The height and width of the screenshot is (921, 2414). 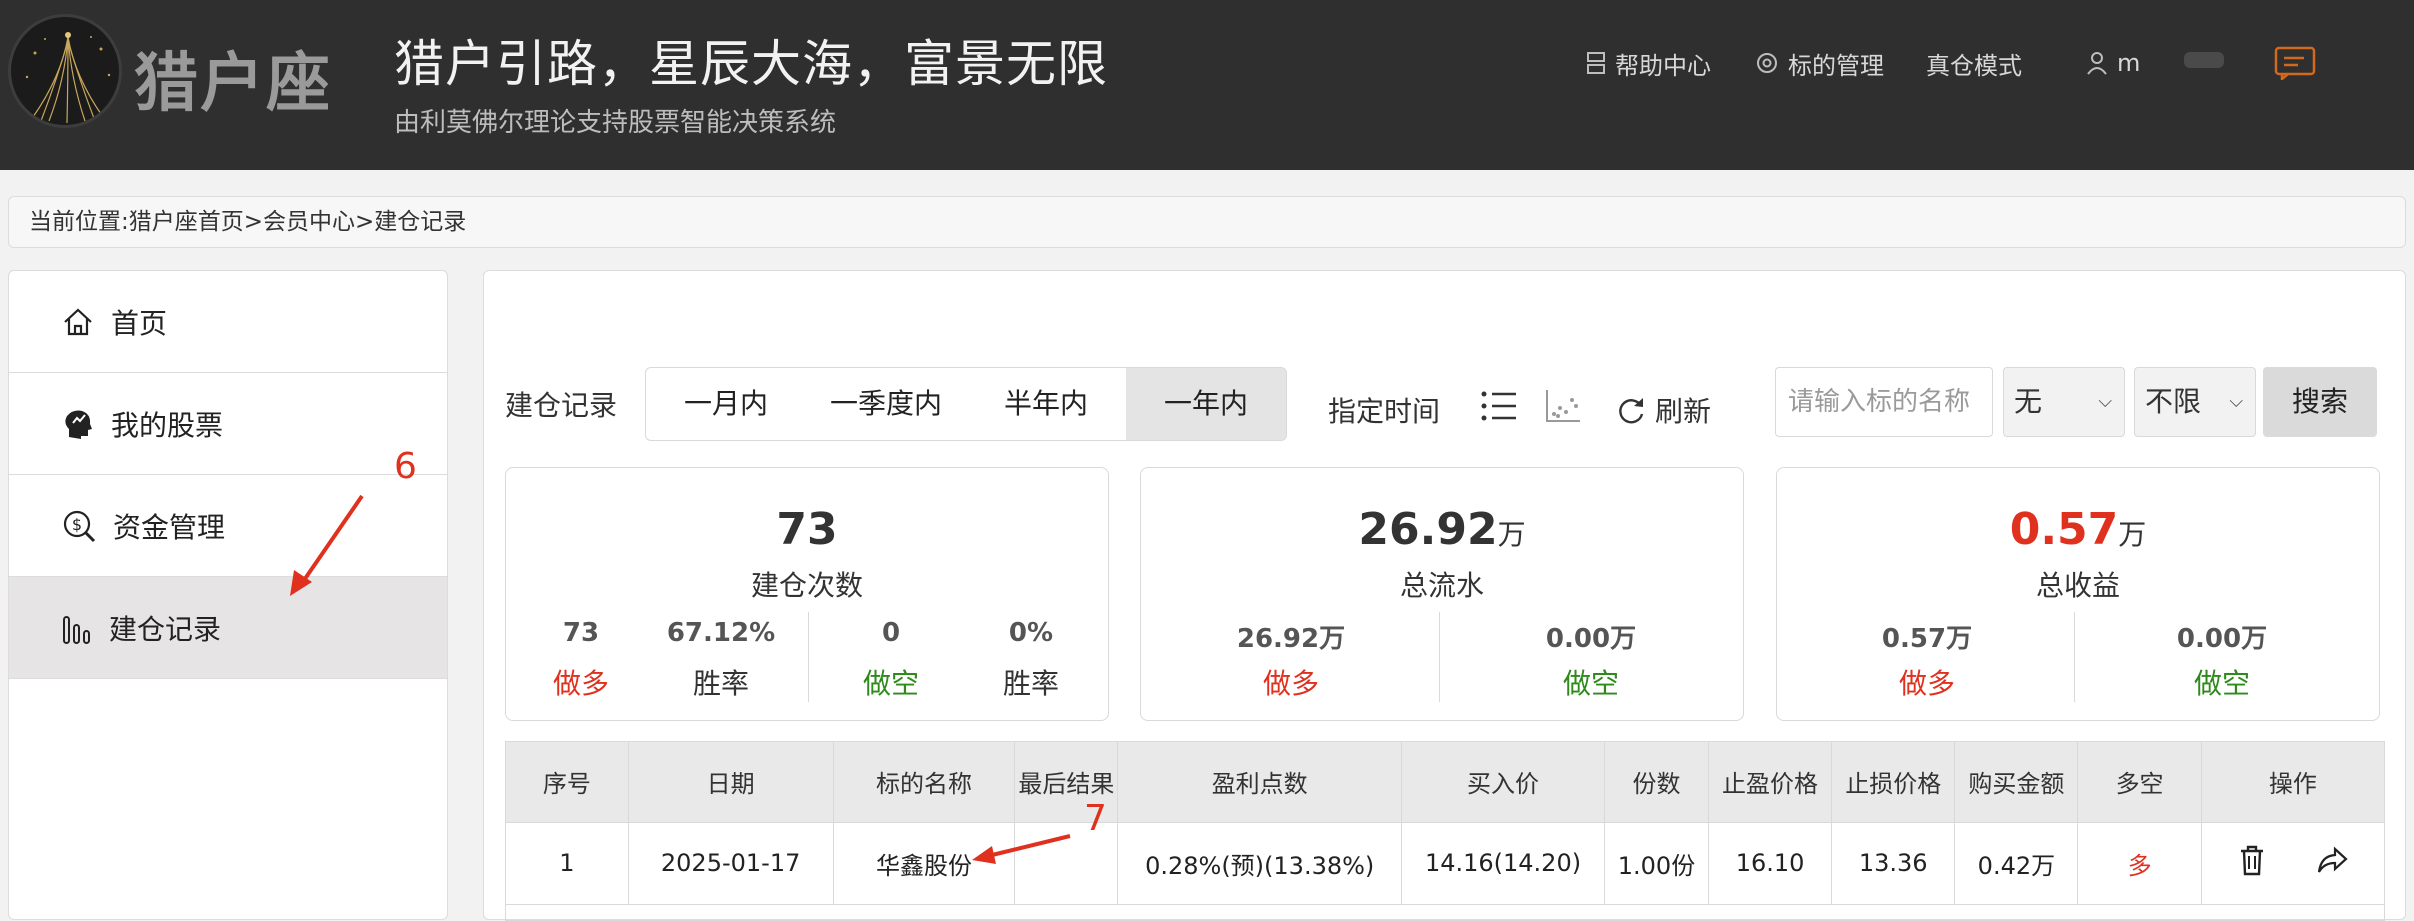 I want to click on flow-caption: 总流水, so click(x=1441, y=585).